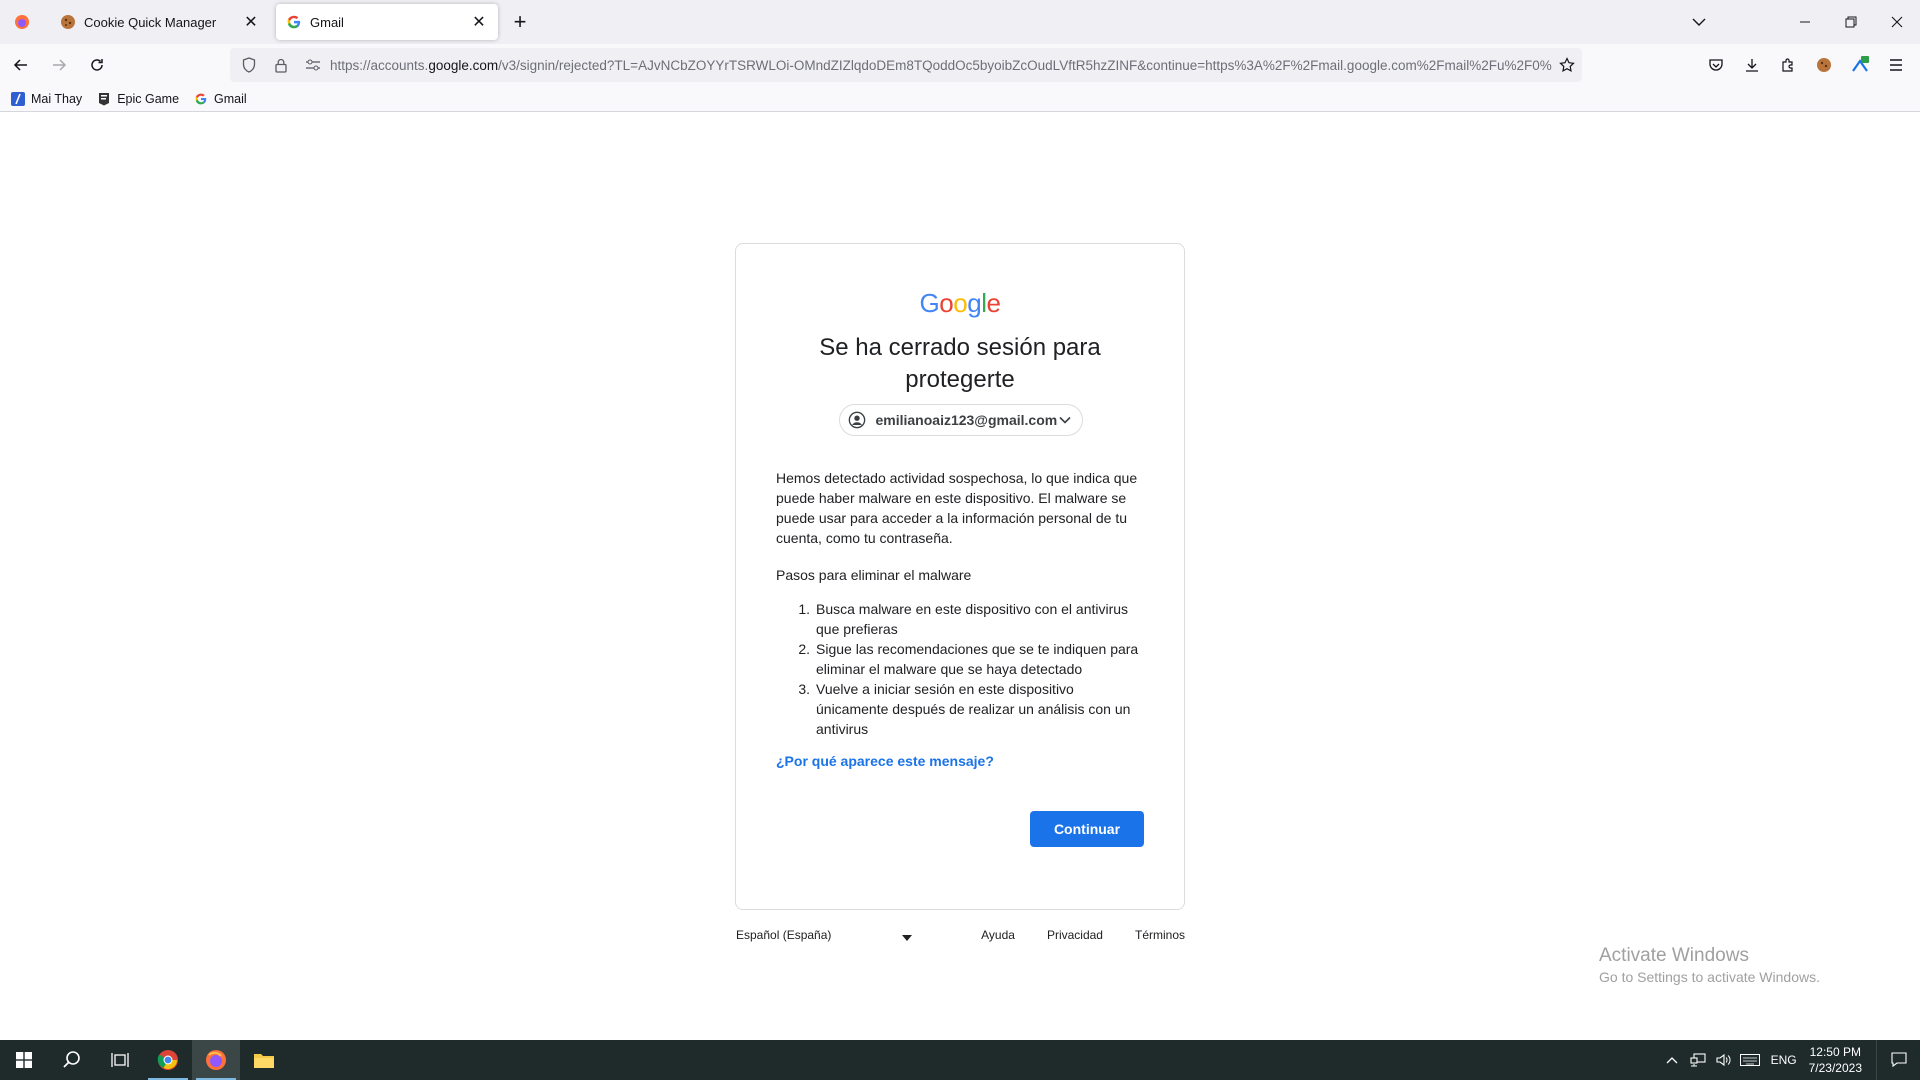 Image resolution: width=1920 pixels, height=1080 pixels. Describe the element at coordinates (960, 1060) in the screenshot. I see `windows-taskbar: ENG 12:50 PM 7/23/2023` at that location.